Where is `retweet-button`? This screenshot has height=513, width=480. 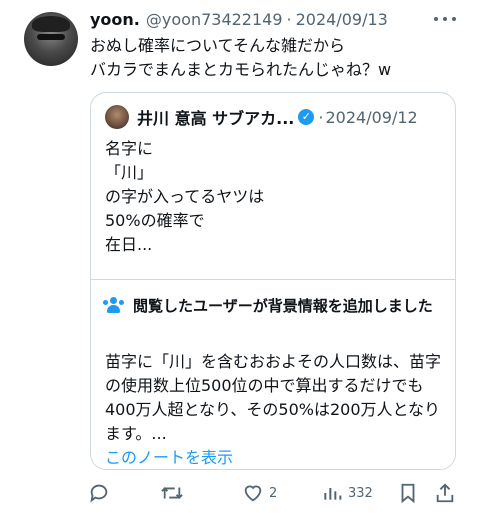 retweet-button is located at coordinates (172, 493).